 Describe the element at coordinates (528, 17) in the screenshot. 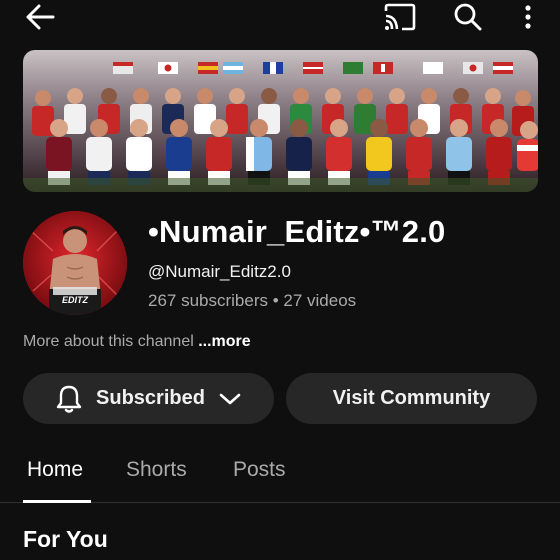

I see `more-vert-icon` at that location.